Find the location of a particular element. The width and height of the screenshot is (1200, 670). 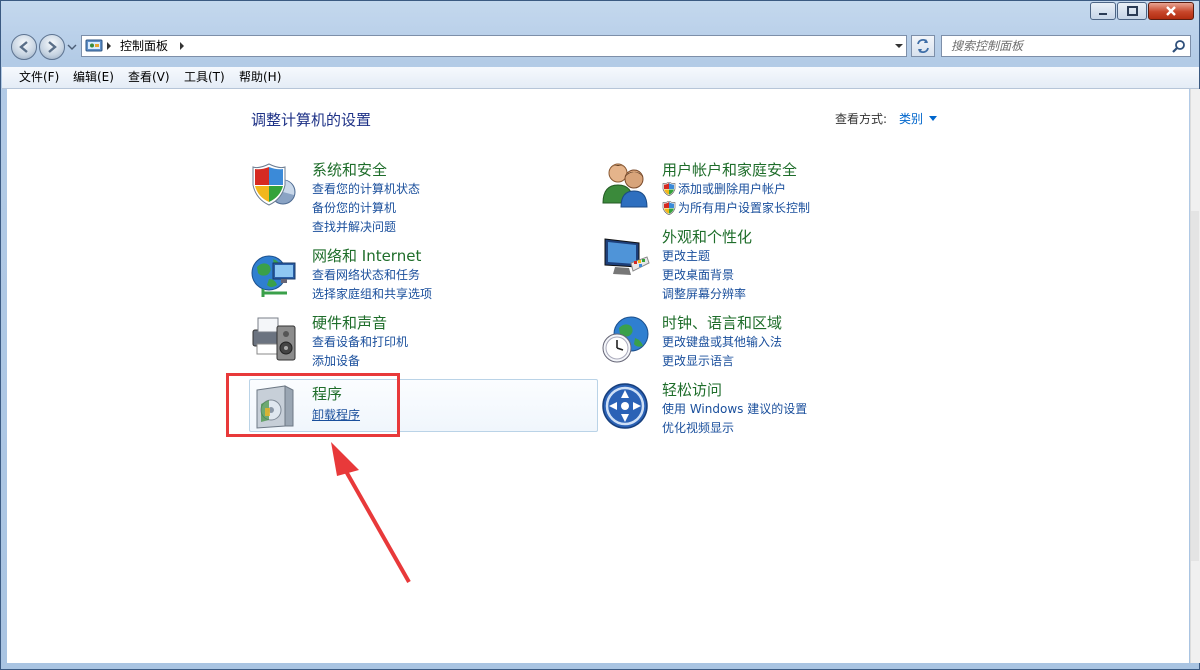

address-dropdown-icon is located at coordinates (899, 46).